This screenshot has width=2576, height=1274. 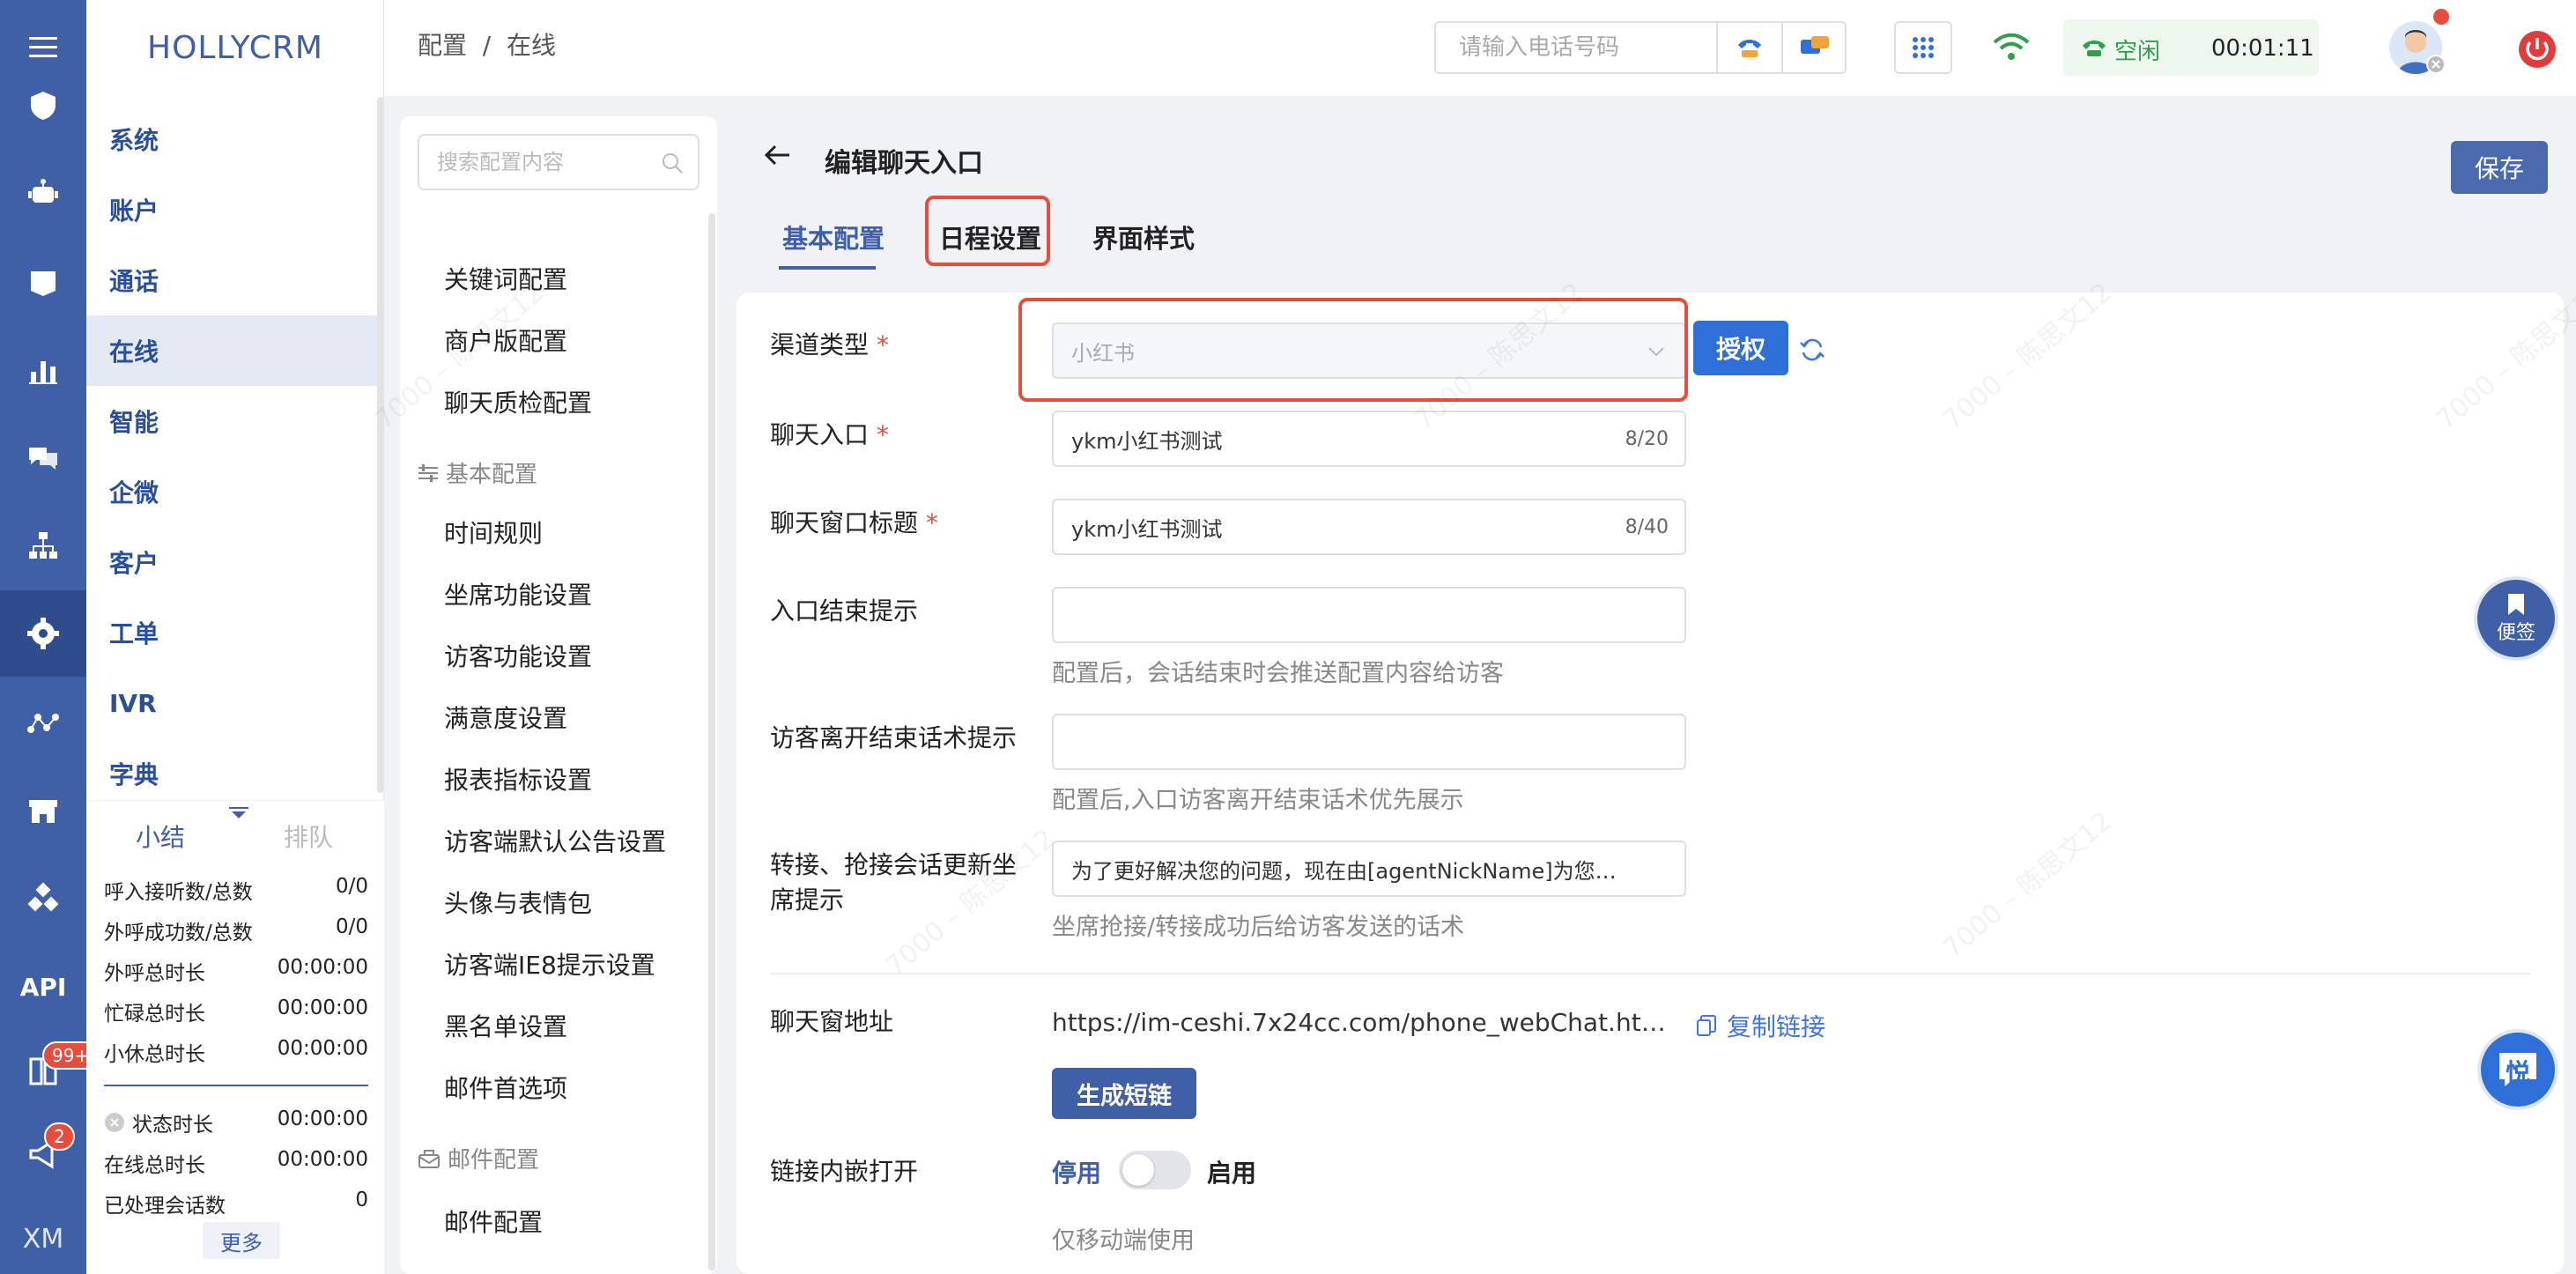 I want to click on visitor-leave-hint: 配置后,入口访客离开结束话术优先展示, so click(x=1258, y=800).